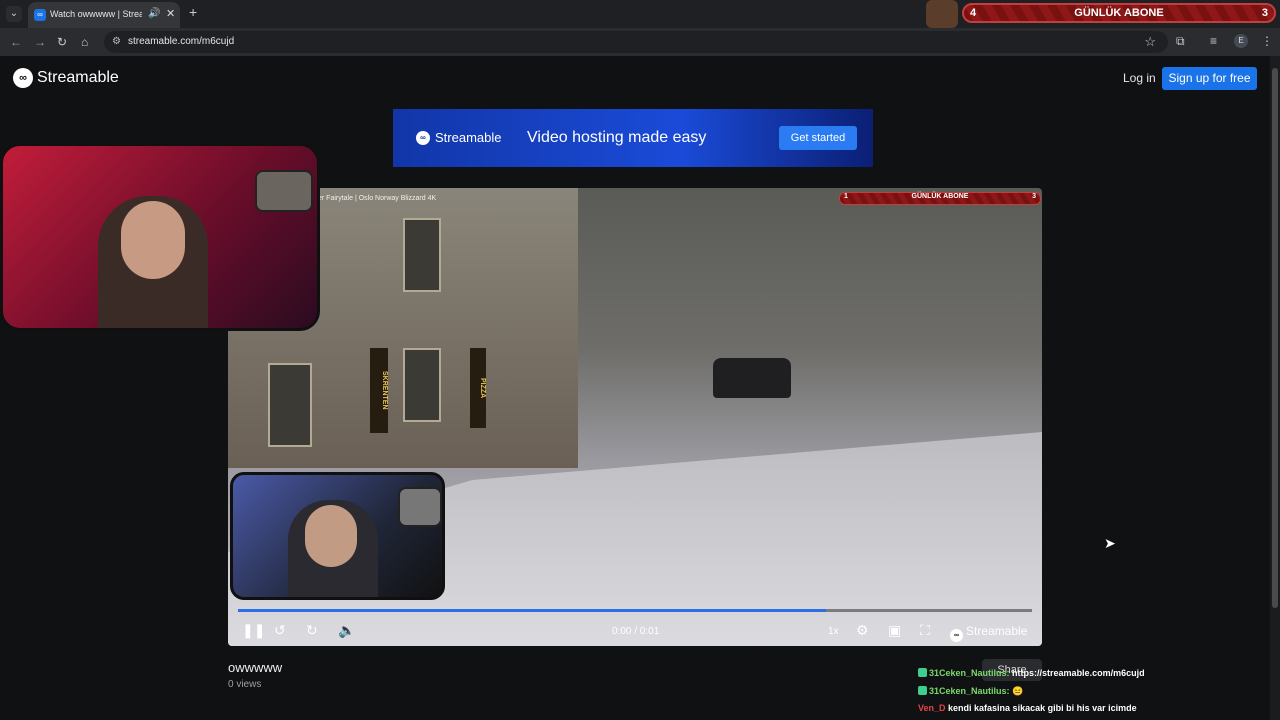  What do you see at coordinates (636, 42) in the screenshot?
I see `address-bar: ⚙ streamable.com/m6cujd ☆` at bounding box center [636, 42].